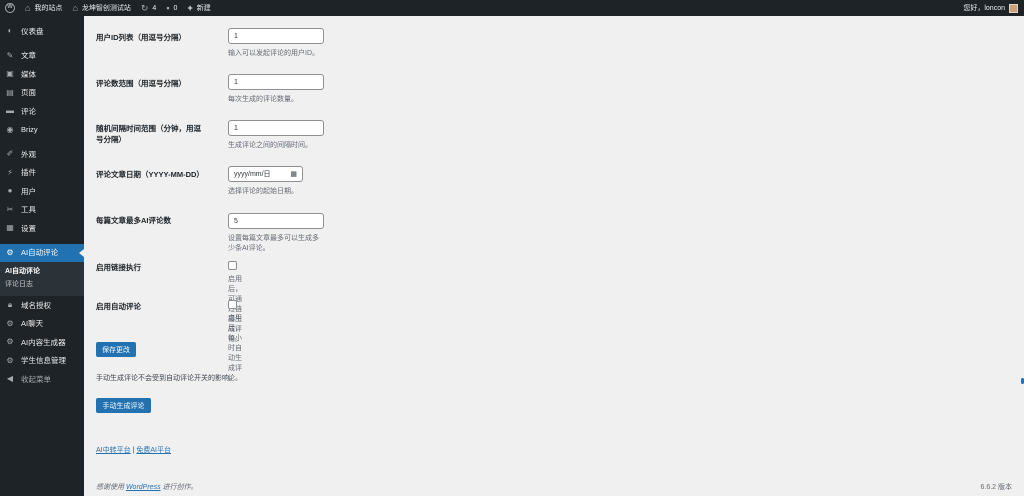 This screenshot has width=1024, height=496. What do you see at coordinates (143, 487) in the screenshot?
I see `wordpress-link: WordPress` at bounding box center [143, 487].